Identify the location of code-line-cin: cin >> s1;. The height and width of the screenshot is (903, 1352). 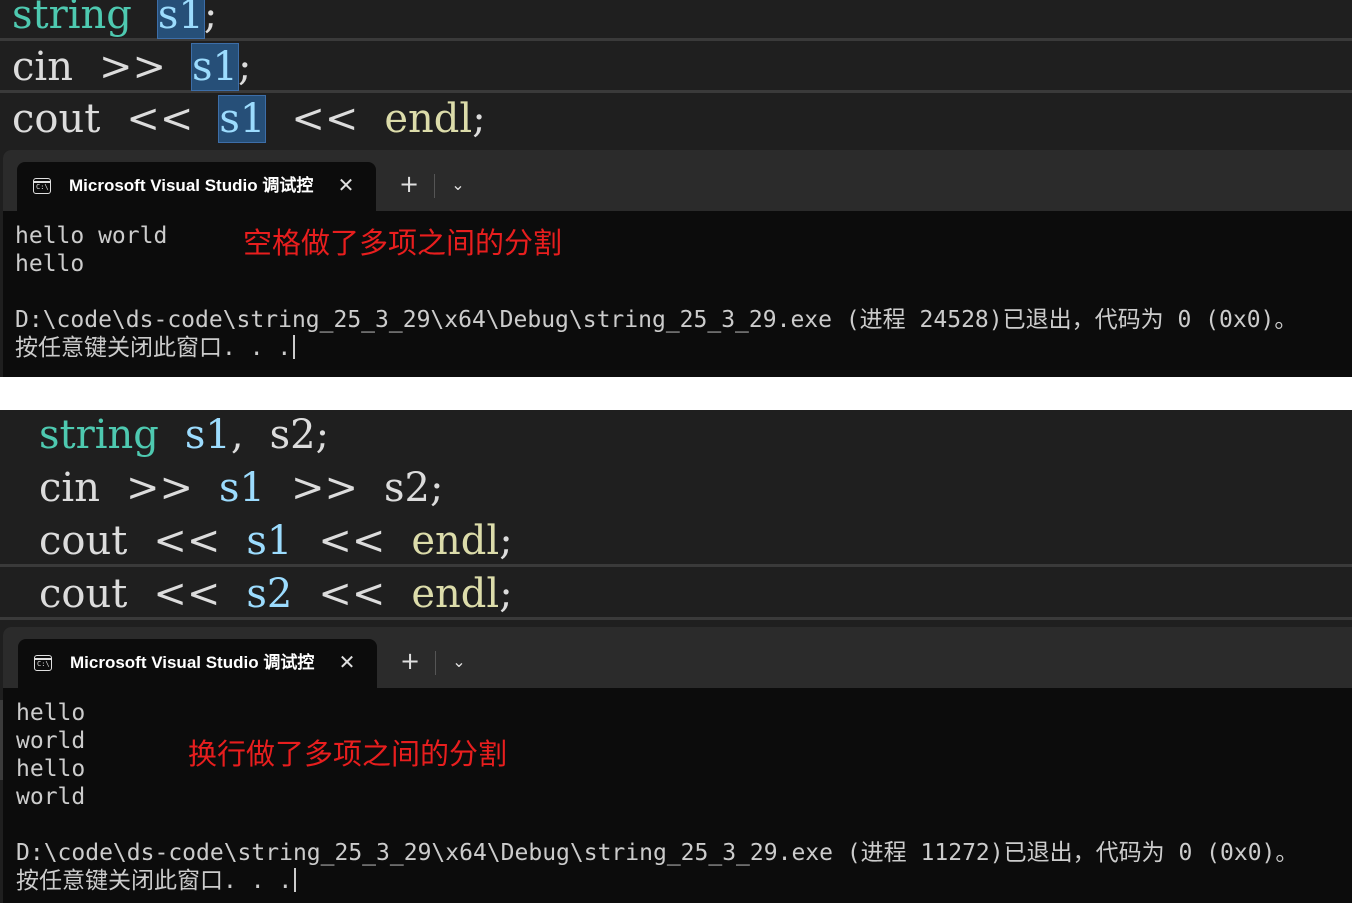
(676, 68).